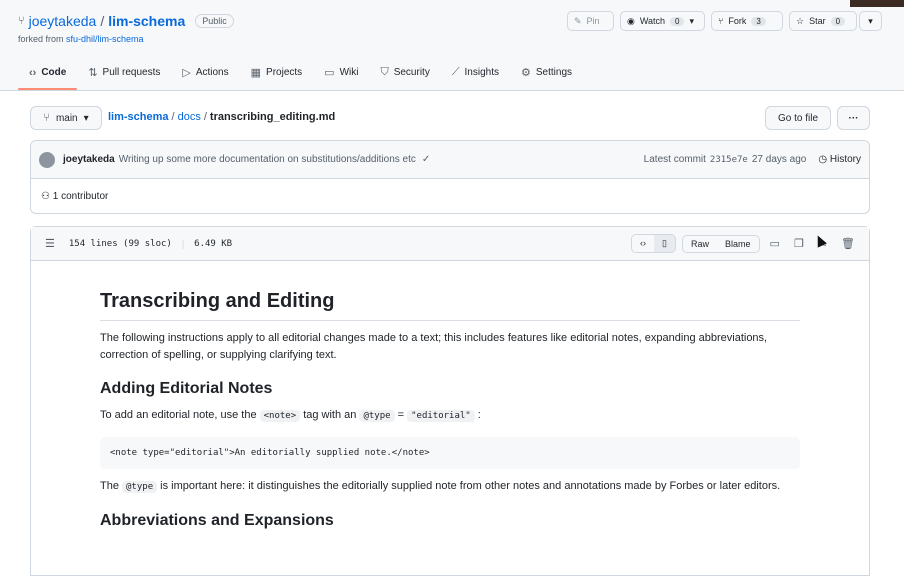  Describe the element at coordinates (329, 73) in the screenshot. I see `book-icon: ▭` at that location.